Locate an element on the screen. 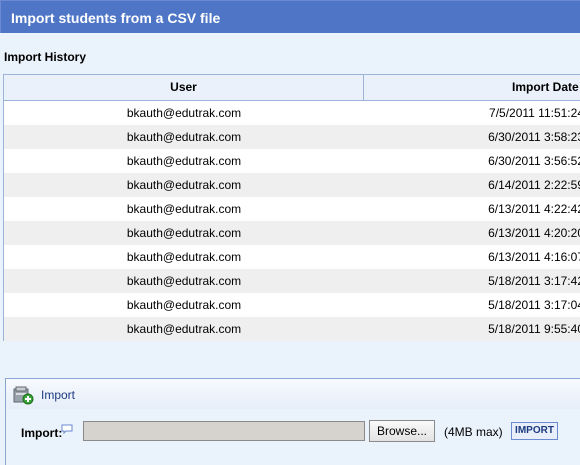 The width and height of the screenshot is (580, 465). table-row: bkauth@edutrak.com 6/13/2011 4:20:20 is located at coordinates (292, 233).